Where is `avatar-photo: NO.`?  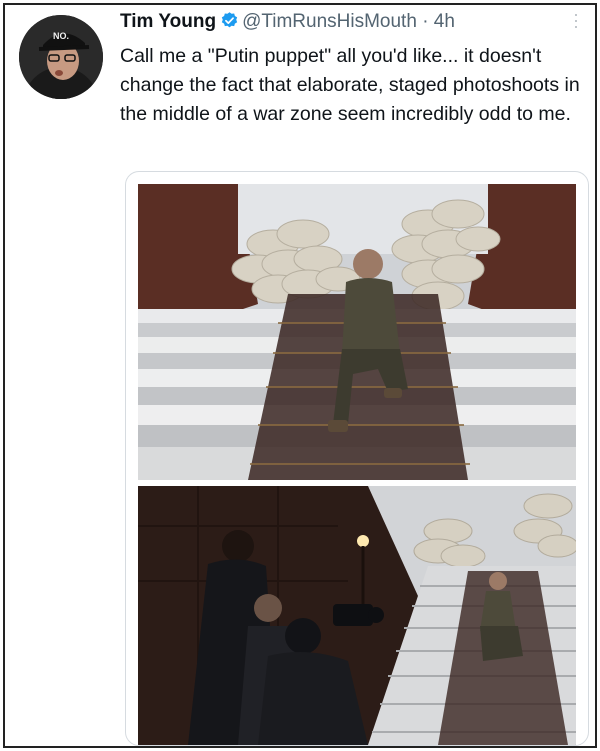 avatar-photo: NO. is located at coordinates (61, 57).